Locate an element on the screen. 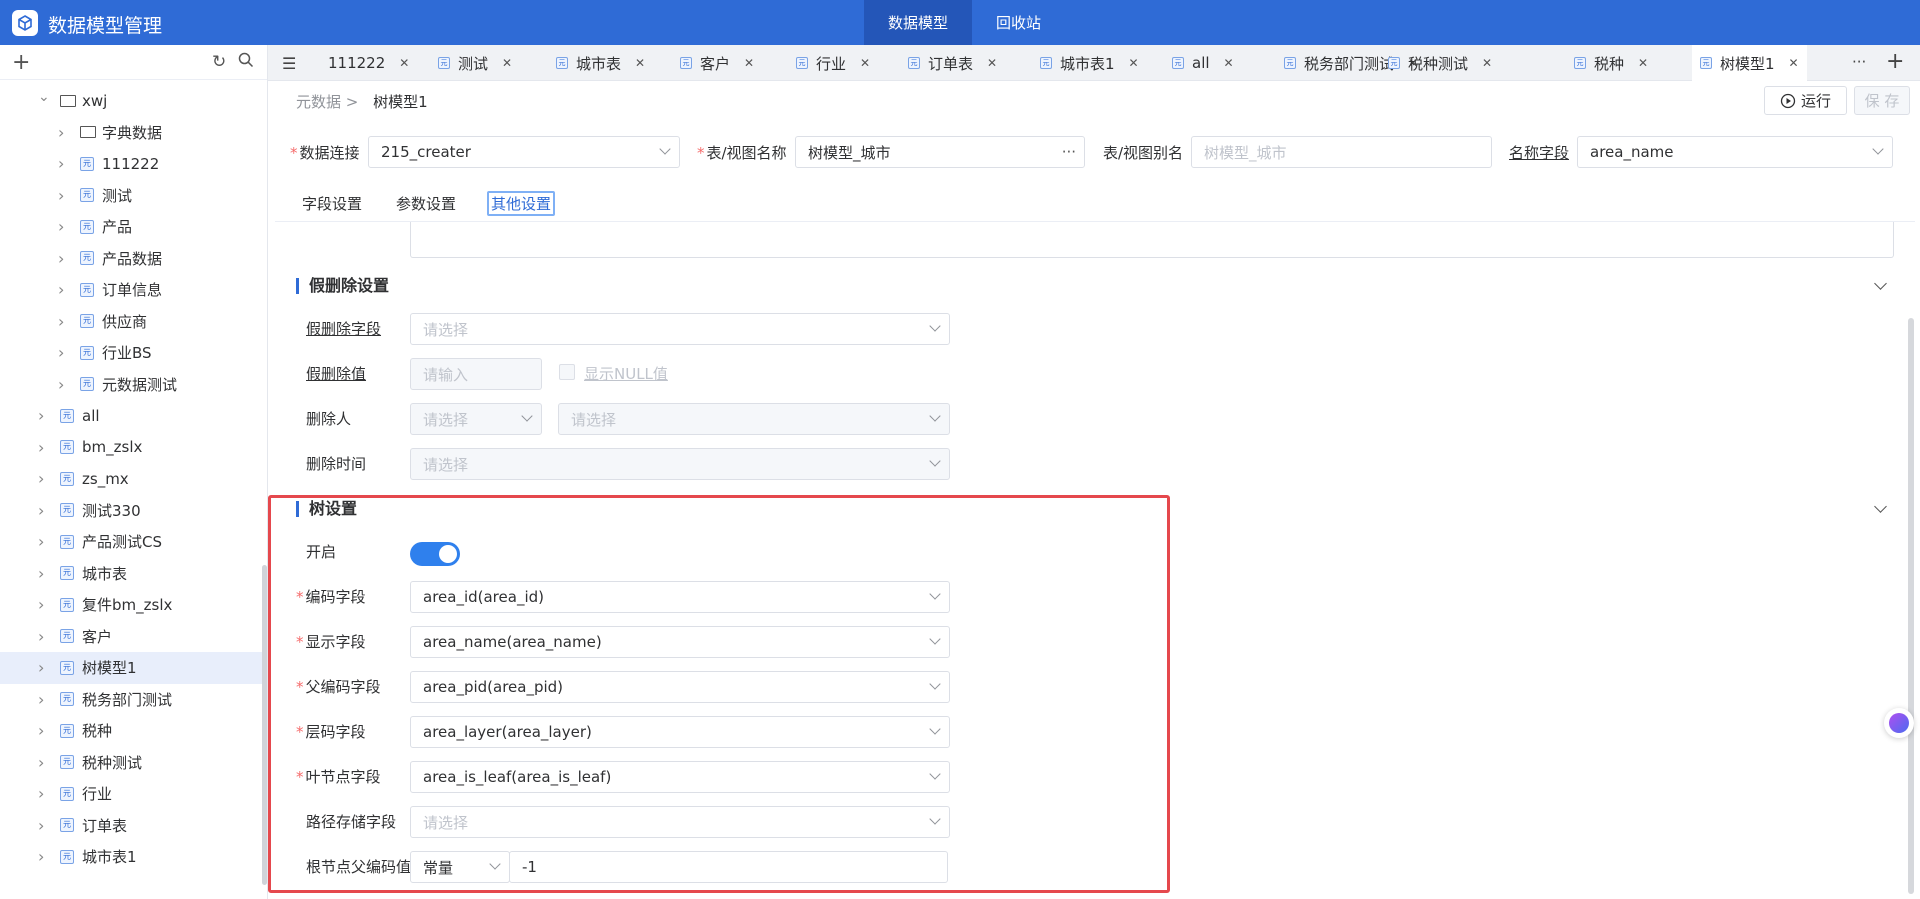 This screenshot has width=1920, height=899. soft-delete-value-input: 请输入 is located at coordinates (476, 374).